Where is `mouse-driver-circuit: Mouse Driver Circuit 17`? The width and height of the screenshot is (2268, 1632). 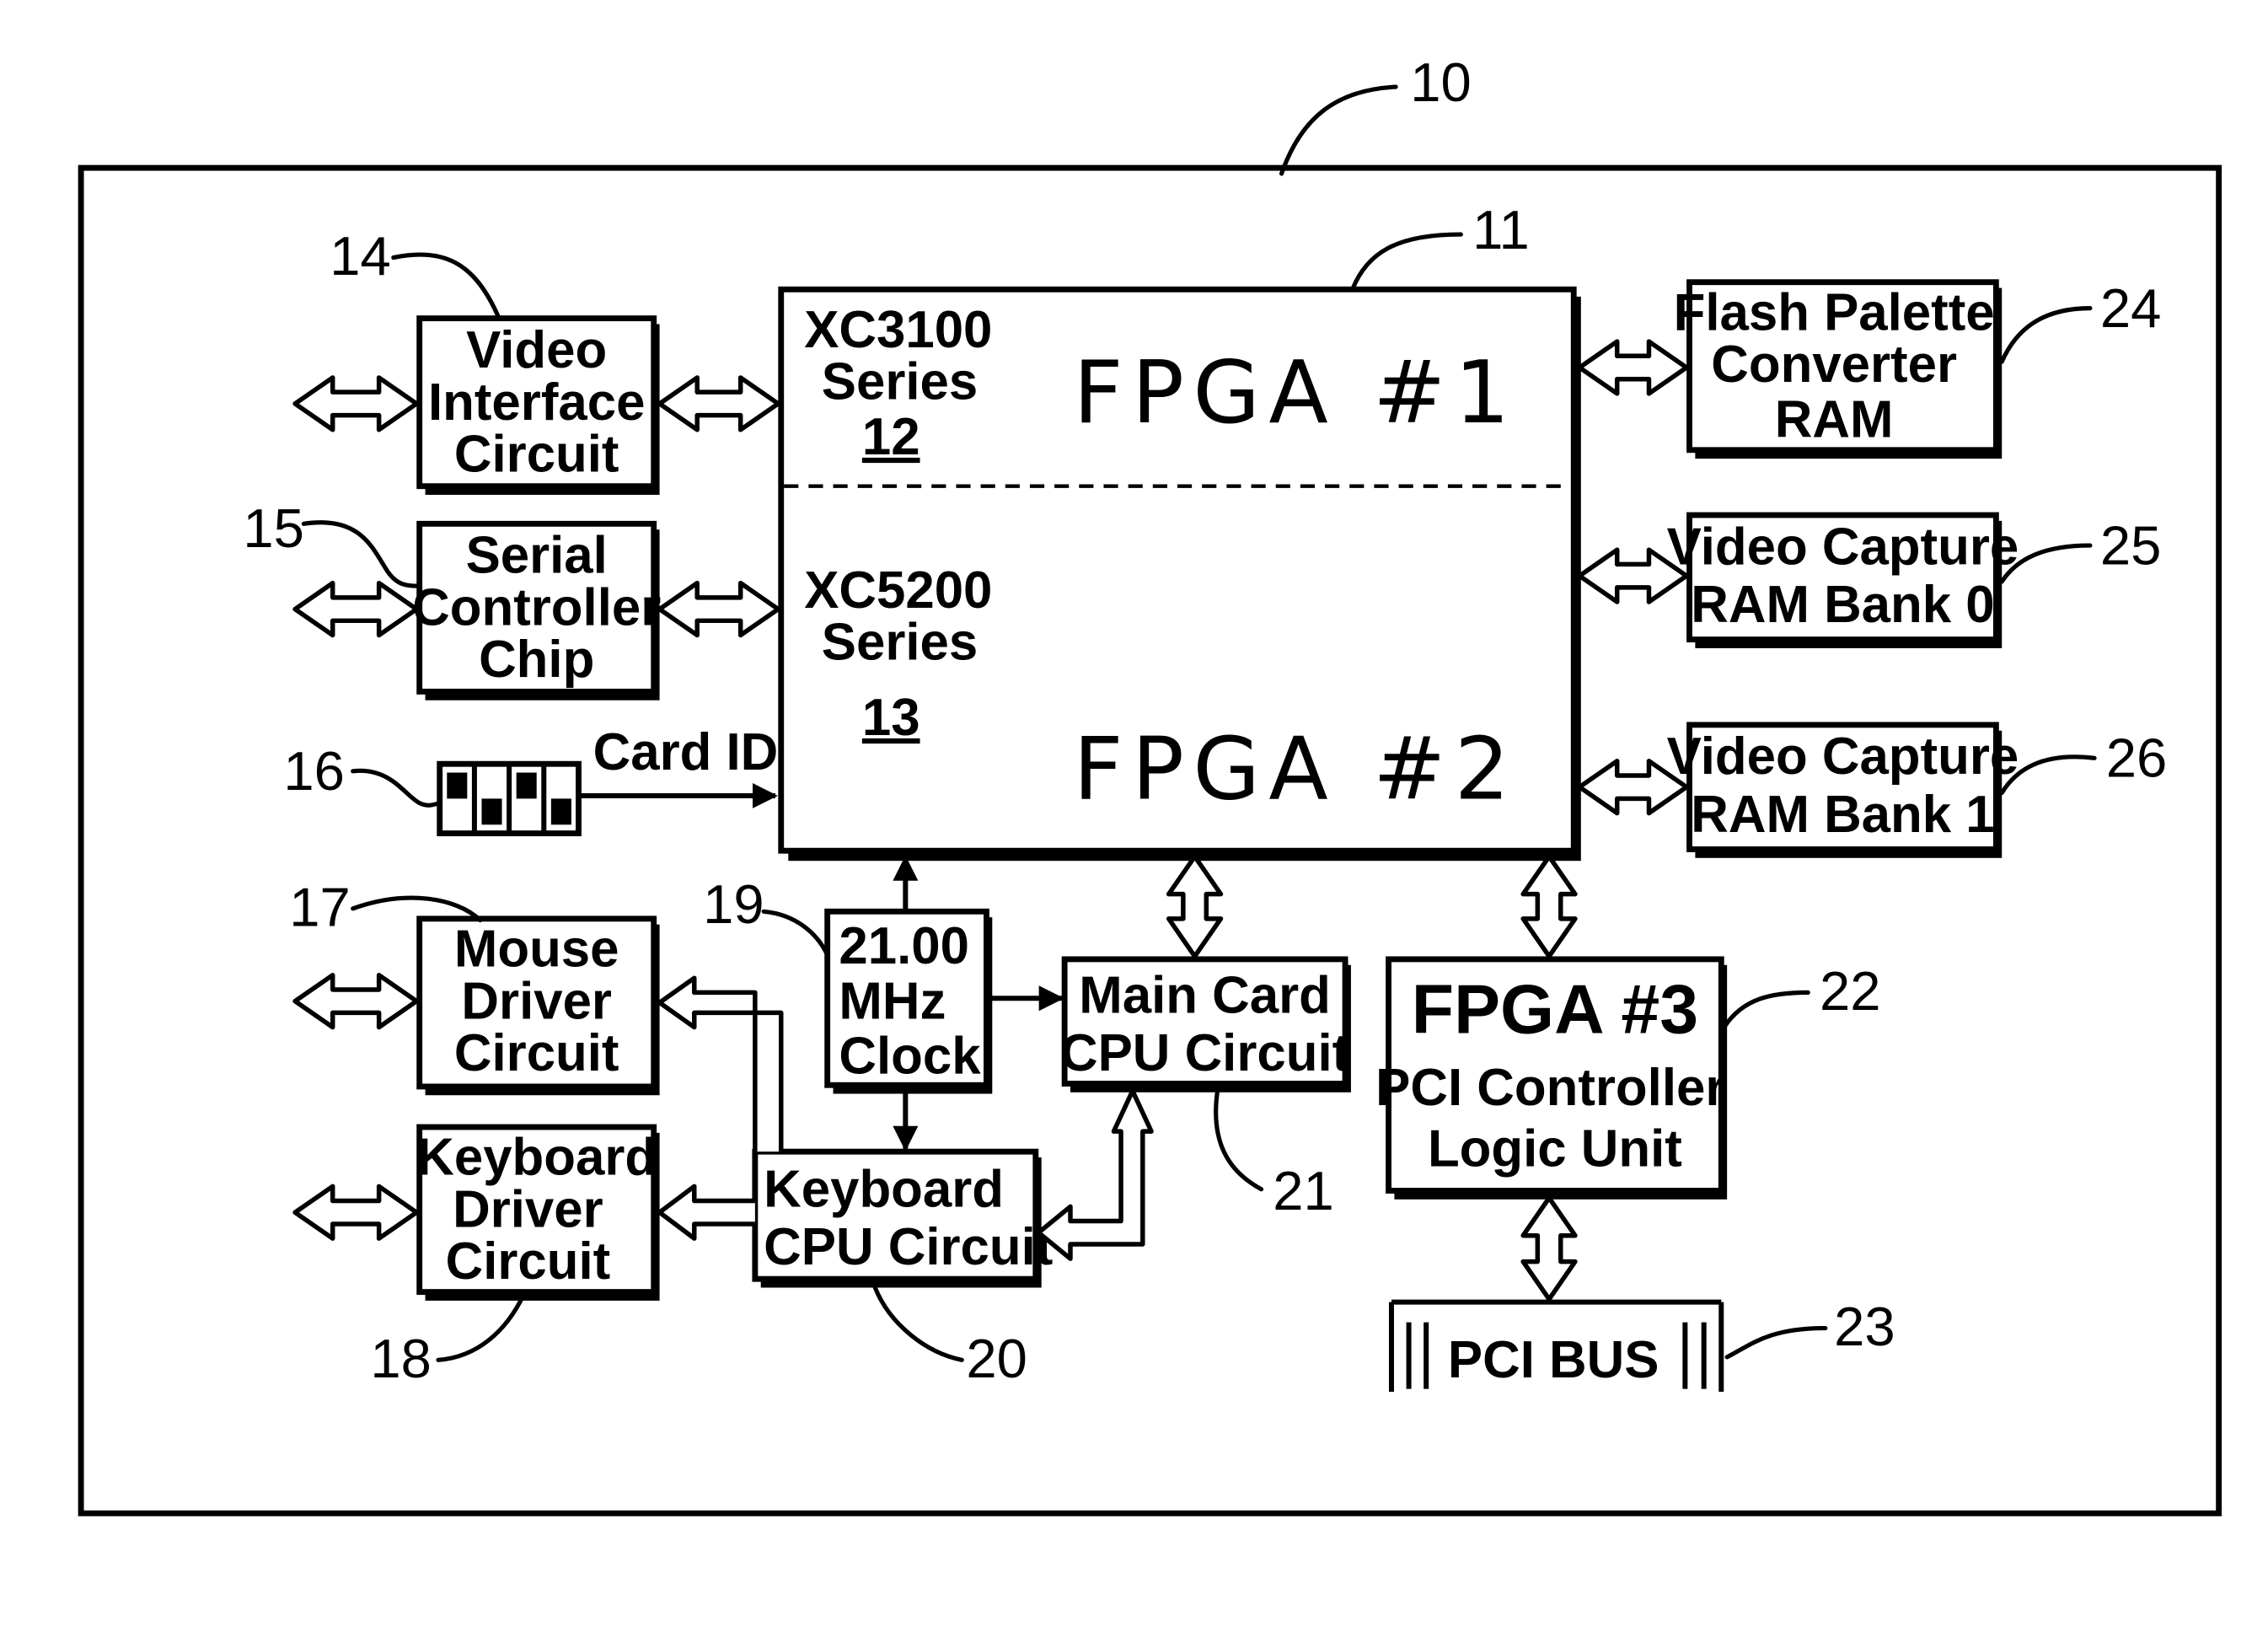 mouse-driver-circuit: Mouse Driver Circuit 17 is located at coordinates (474, 986).